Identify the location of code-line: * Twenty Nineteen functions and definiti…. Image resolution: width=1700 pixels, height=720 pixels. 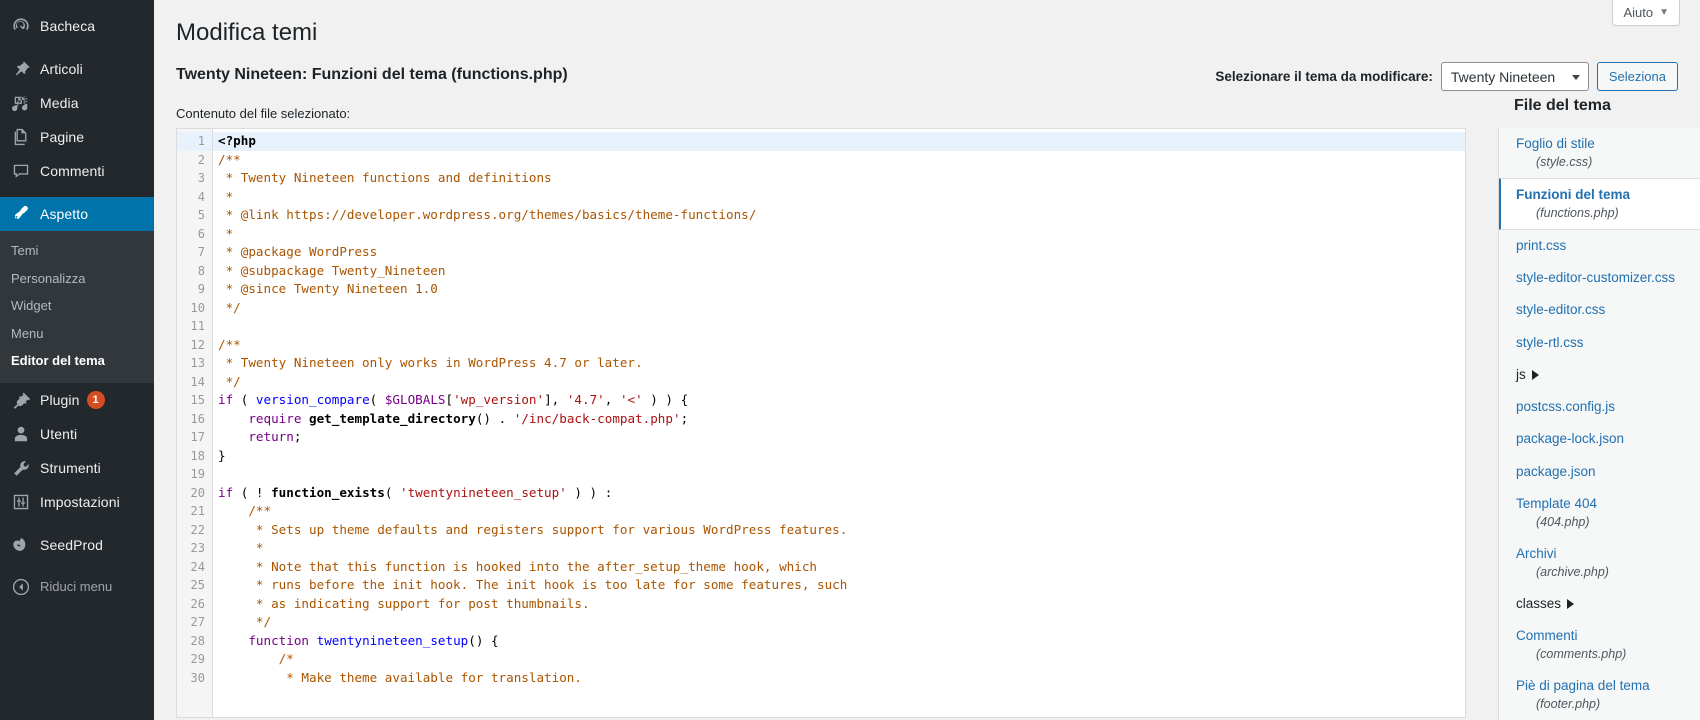
(839, 178).